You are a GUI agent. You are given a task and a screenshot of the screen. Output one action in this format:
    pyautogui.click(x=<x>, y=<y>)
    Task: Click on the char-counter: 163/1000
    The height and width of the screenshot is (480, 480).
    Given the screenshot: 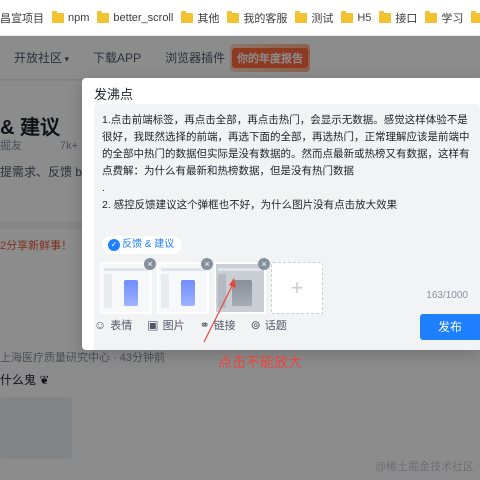 What is the action you would take?
    pyautogui.click(x=447, y=295)
    